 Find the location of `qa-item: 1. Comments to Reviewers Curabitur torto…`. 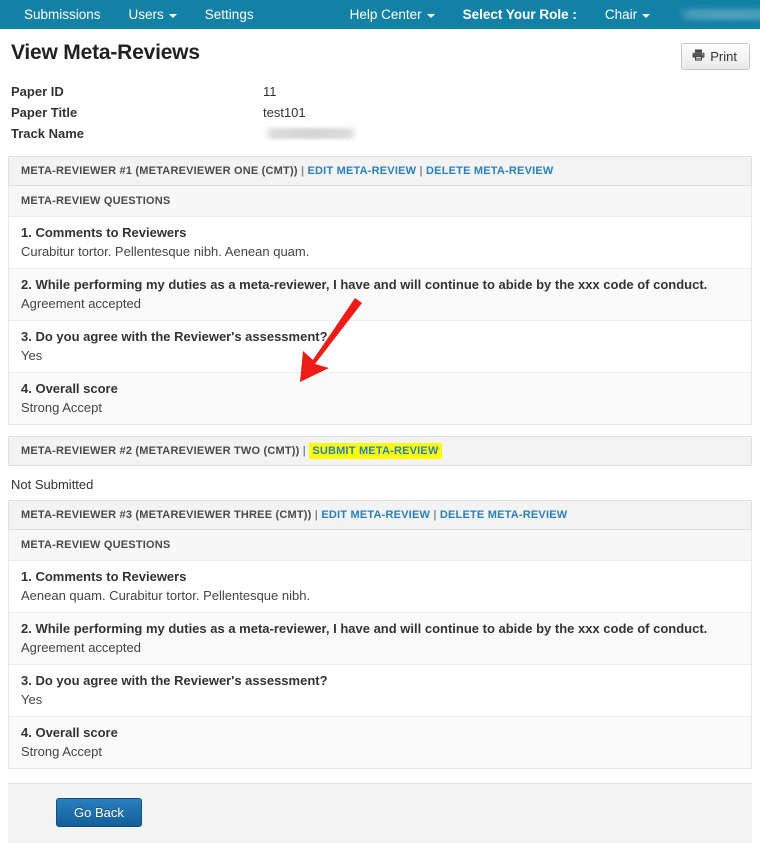

qa-item: 1. Comments to Reviewers Curabitur torto… is located at coordinates (380, 243).